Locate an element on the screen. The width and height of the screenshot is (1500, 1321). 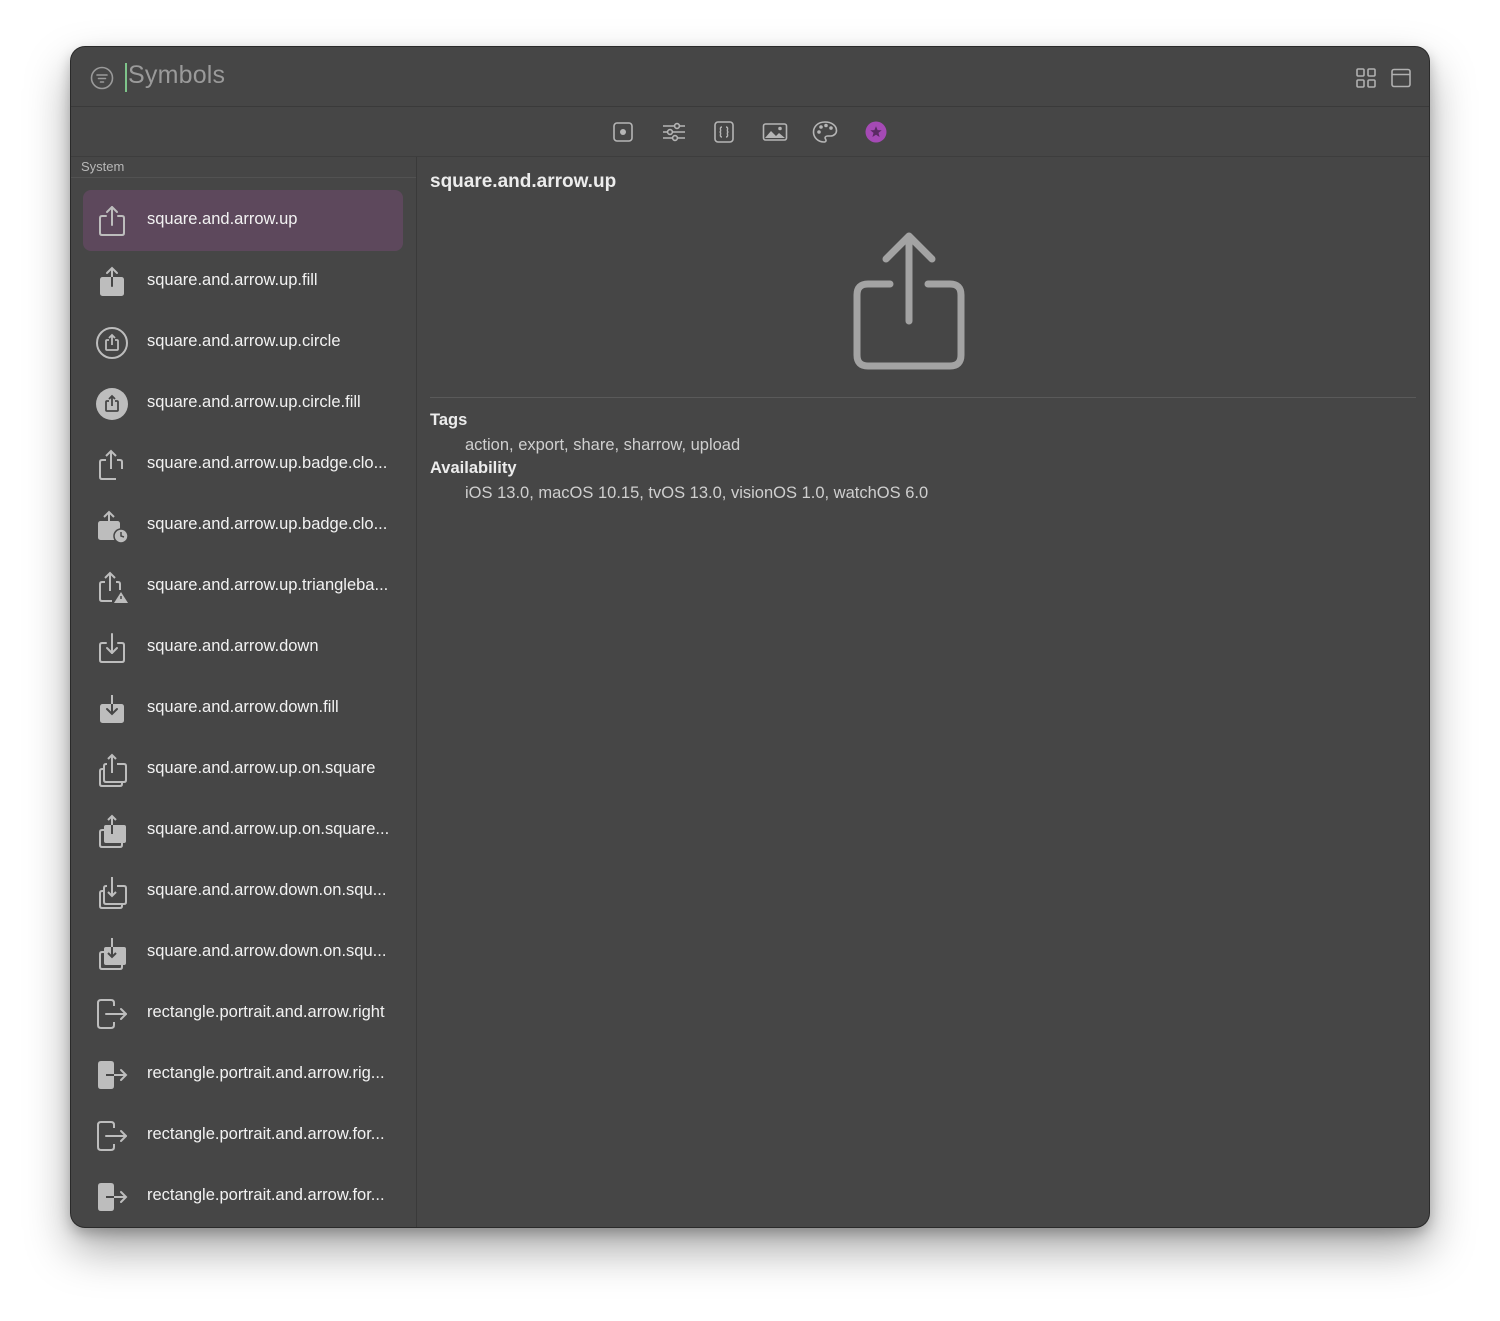
symbol-row: square.and.arrow.down is located at coordinates (243, 647).